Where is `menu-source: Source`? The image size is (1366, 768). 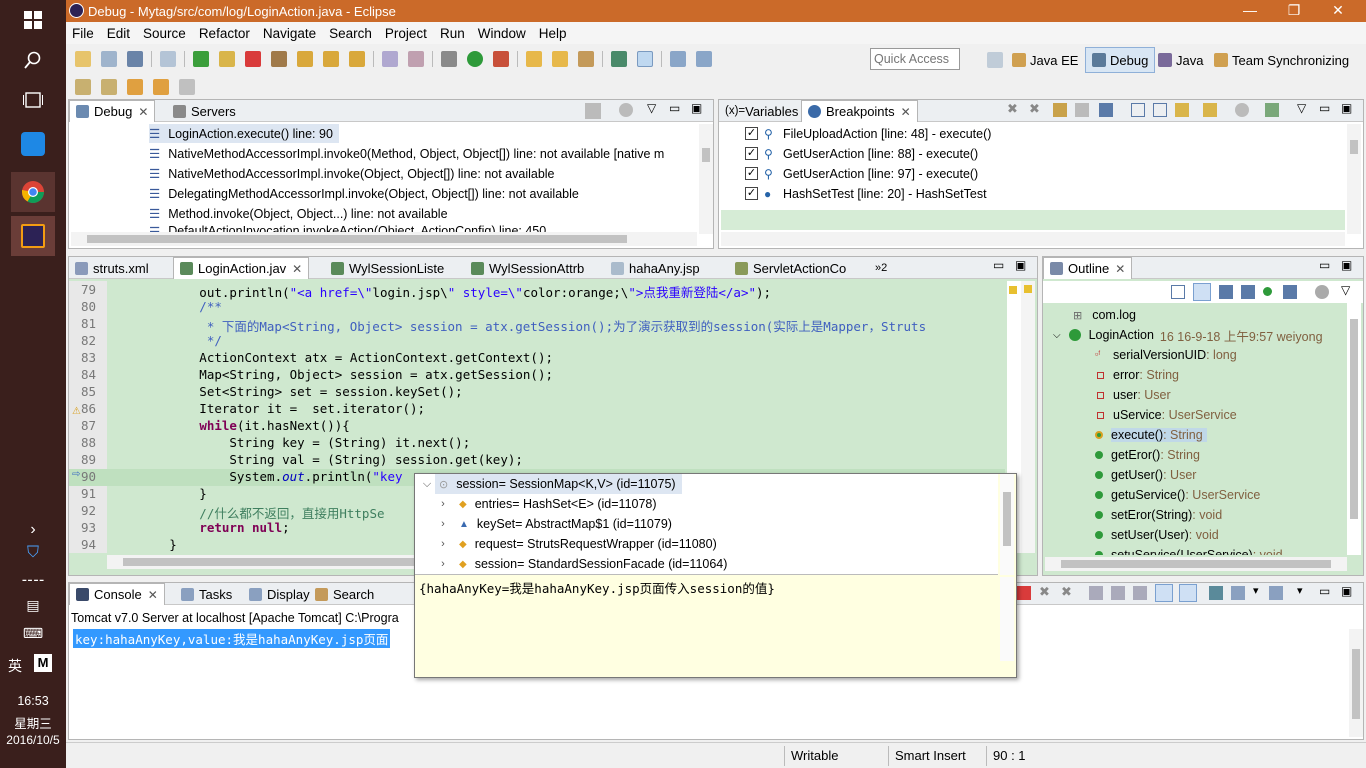 menu-source: Source is located at coordinates (164, 33).